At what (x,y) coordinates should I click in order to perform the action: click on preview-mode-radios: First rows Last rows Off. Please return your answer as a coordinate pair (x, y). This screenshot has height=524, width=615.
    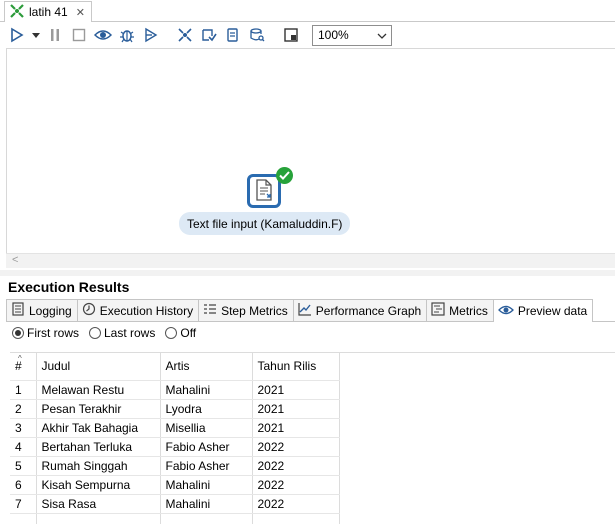
    Looking at the image, I should click on (104, 333).